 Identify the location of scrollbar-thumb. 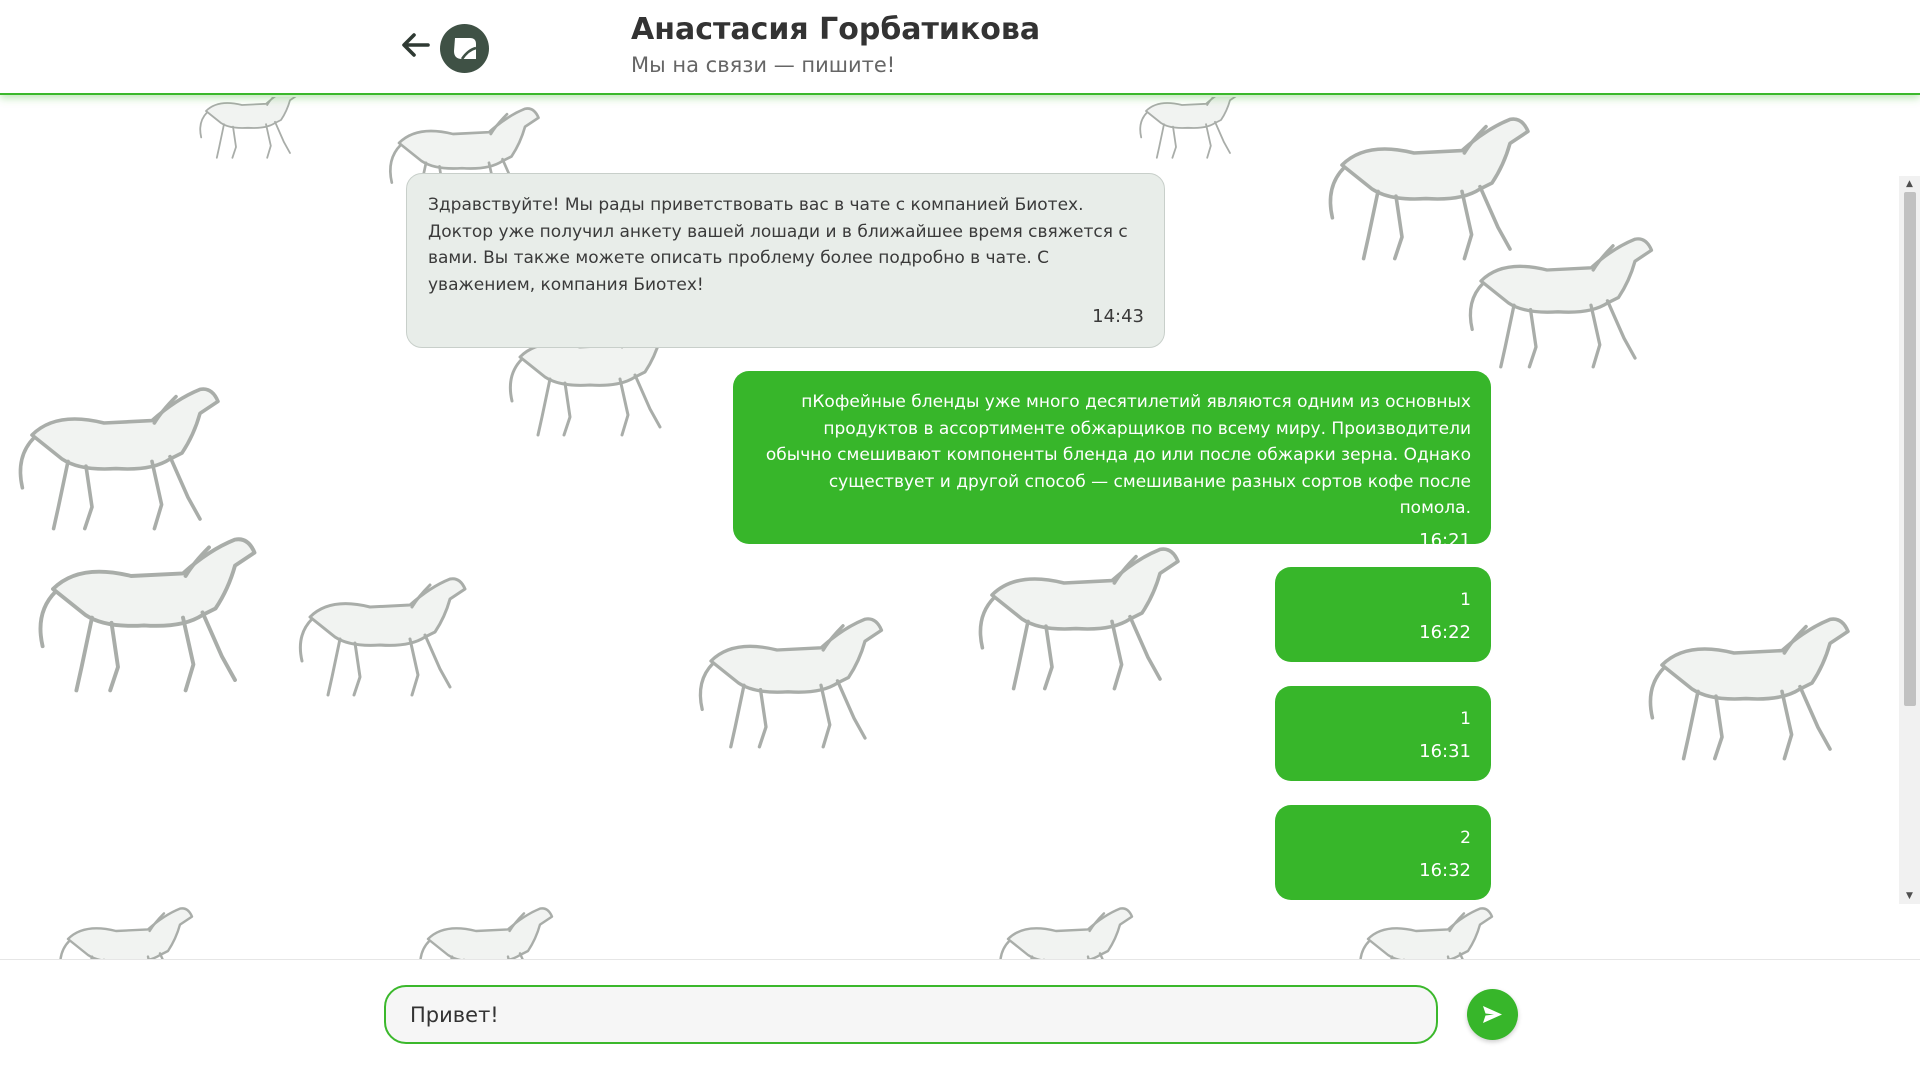
(1910, 449).